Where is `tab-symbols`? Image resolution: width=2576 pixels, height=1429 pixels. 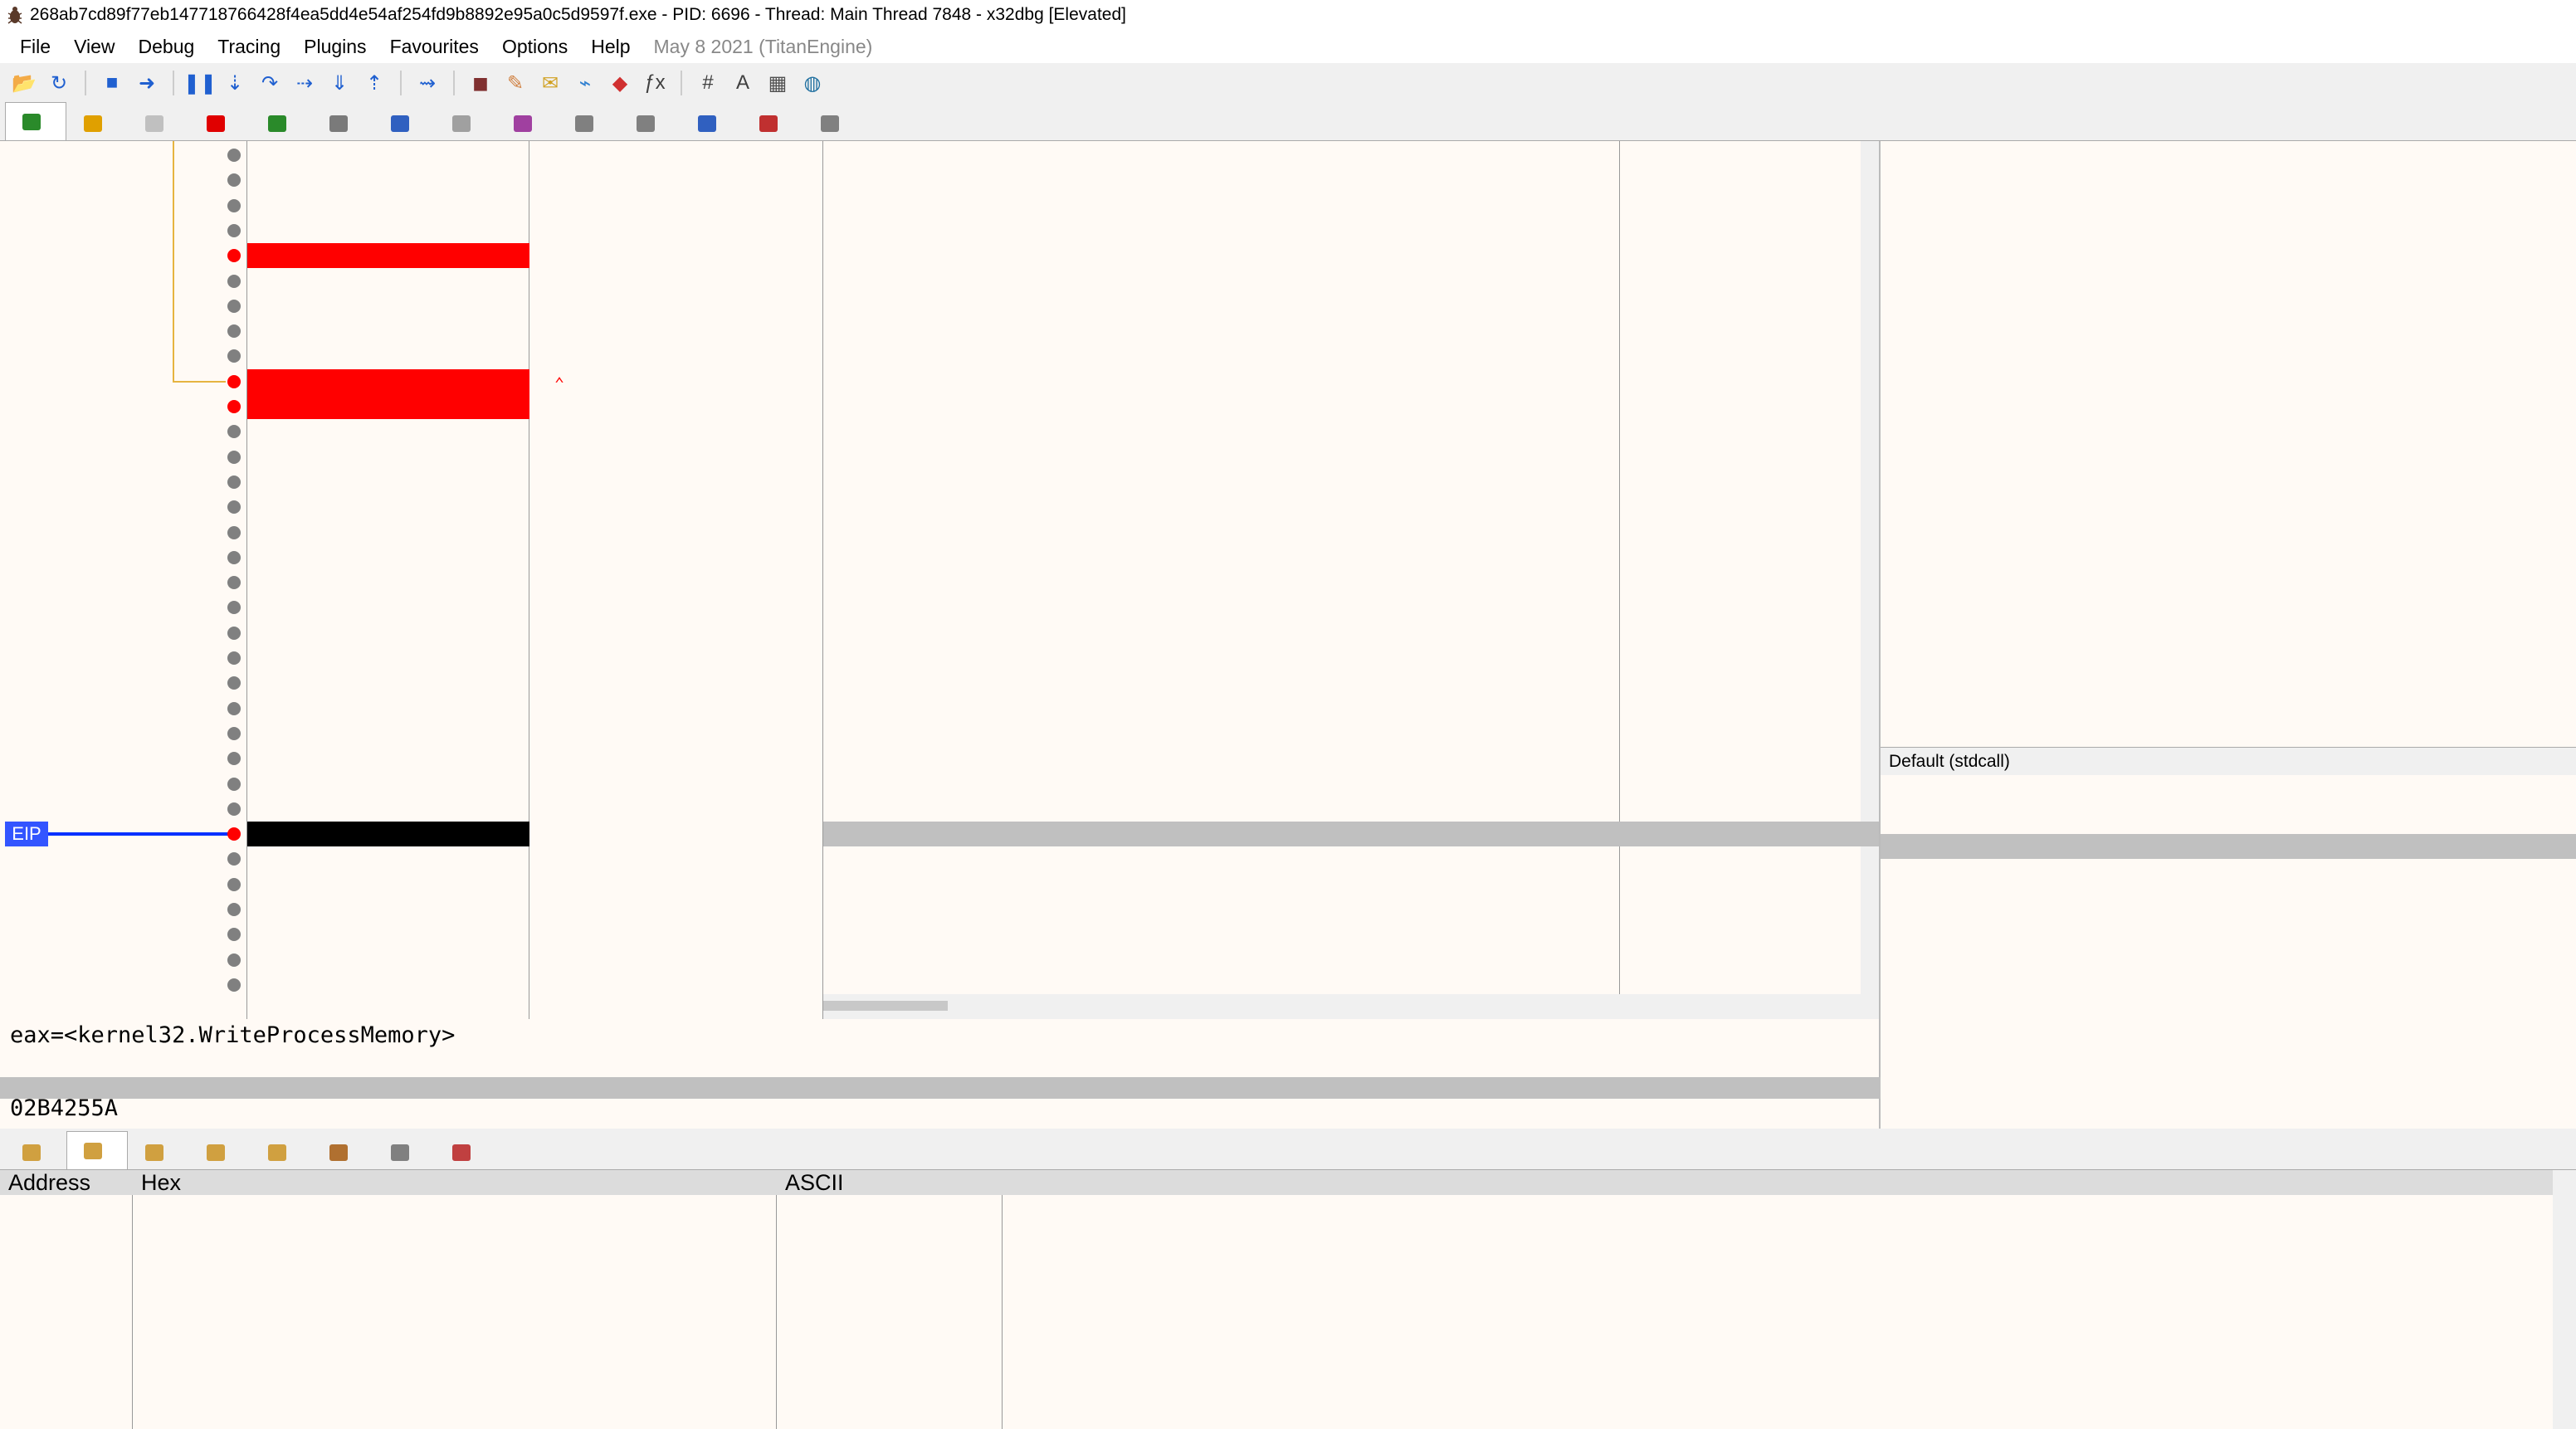
tab-symbols is located at coordinates (527, 122).